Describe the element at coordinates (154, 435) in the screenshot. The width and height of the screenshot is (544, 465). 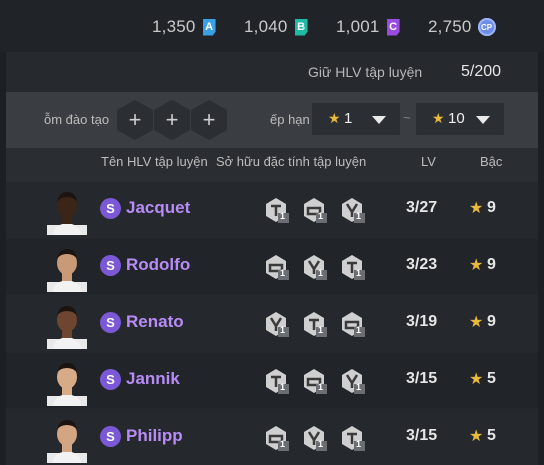
I see `coach-name: Philipp` at that location.